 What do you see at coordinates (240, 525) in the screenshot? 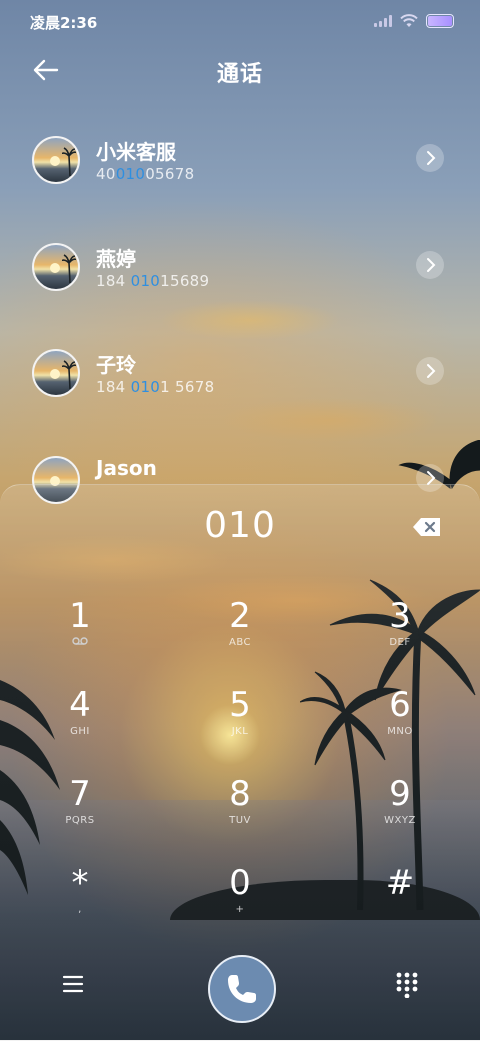
I see `dialed-number: 010` at bounding box center [240, 525].